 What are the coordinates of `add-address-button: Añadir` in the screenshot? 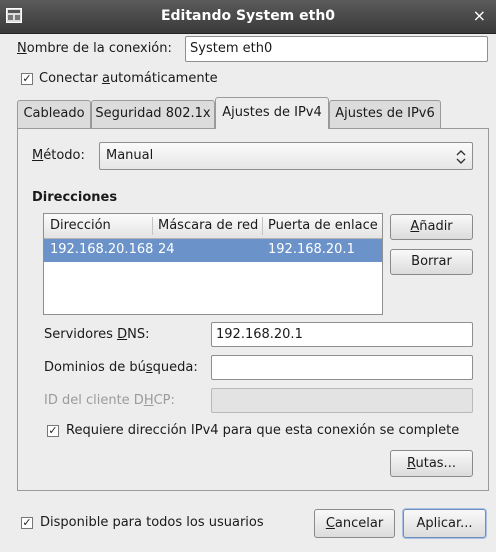 It's located at (431, 227).